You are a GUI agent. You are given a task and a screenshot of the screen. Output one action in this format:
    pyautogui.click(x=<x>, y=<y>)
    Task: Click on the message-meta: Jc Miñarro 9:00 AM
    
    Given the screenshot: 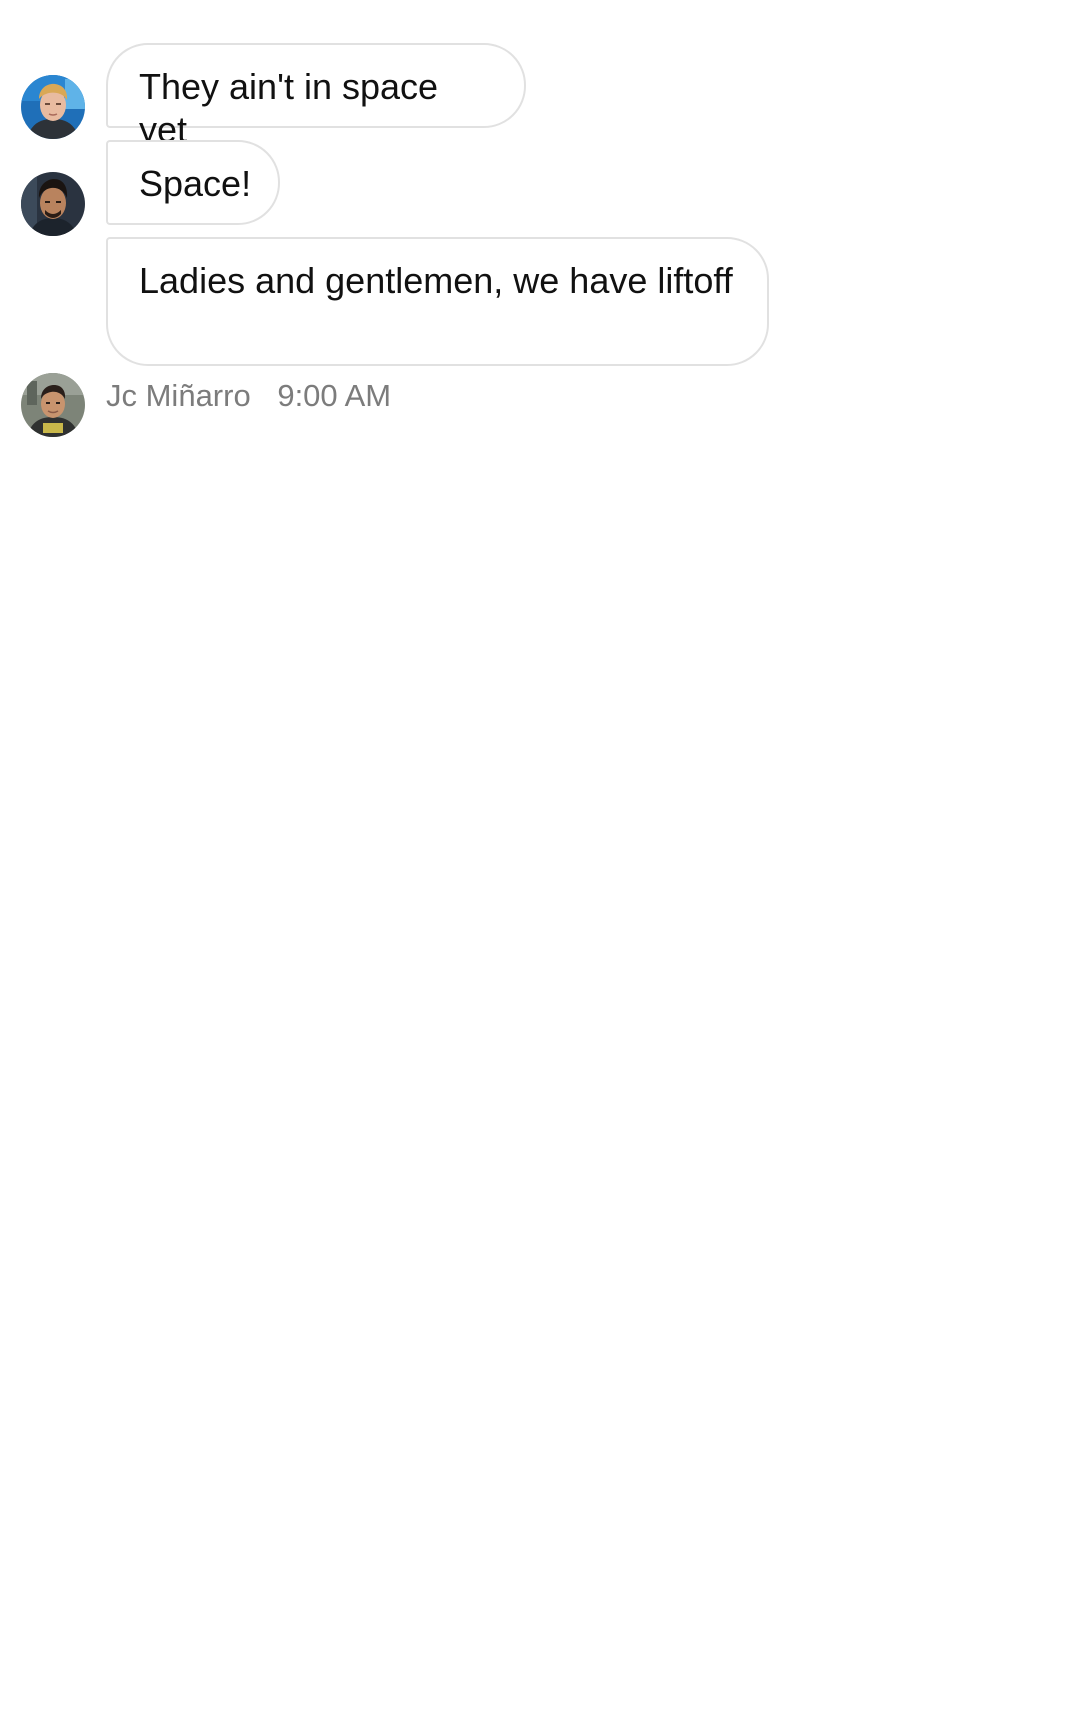 What is the action you would take?
    pyautogui.click(x=248, y=396)
    